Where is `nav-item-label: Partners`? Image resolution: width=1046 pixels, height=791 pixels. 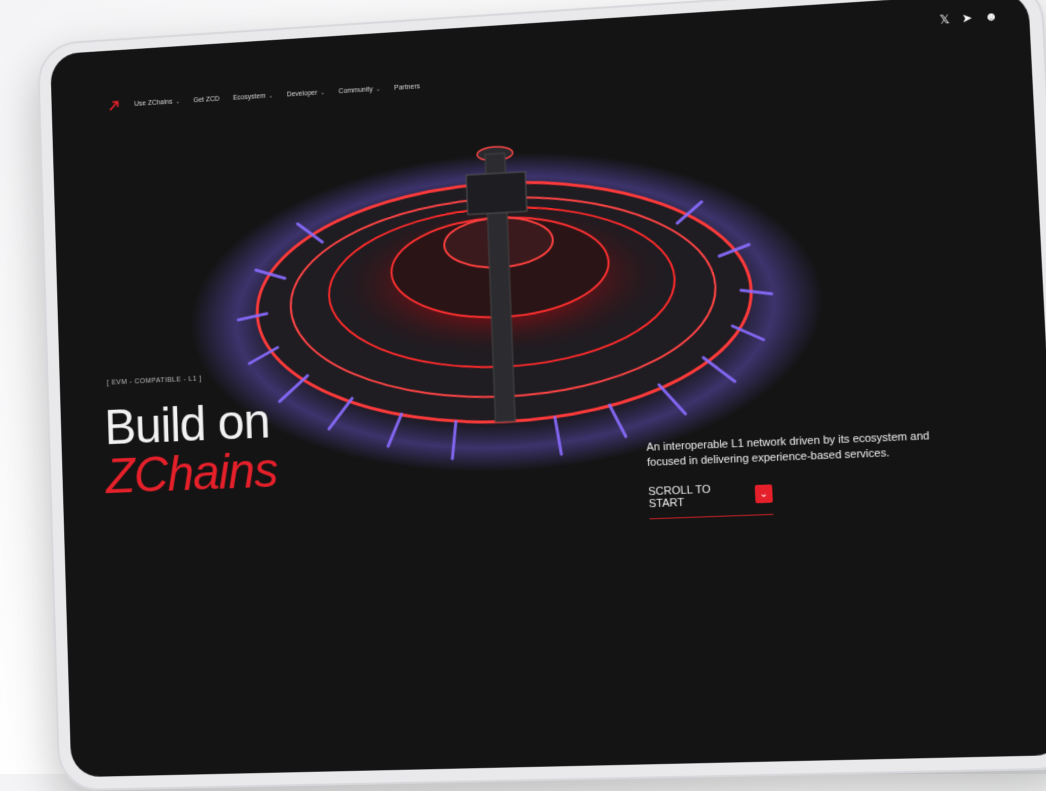
nav-item-label: Partners is located at coordinates (407, 87).